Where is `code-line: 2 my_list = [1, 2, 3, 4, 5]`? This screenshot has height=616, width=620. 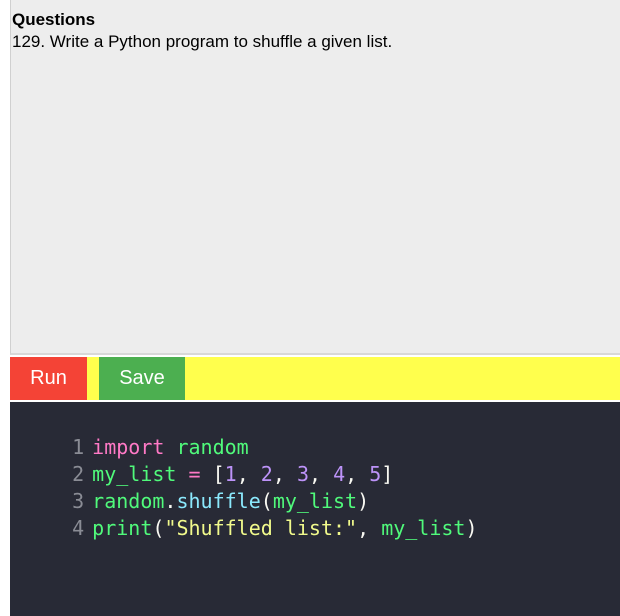
code-line: 2 my_list = [1, 2, 3, 4, 5] is located at coordinates (201, 460).